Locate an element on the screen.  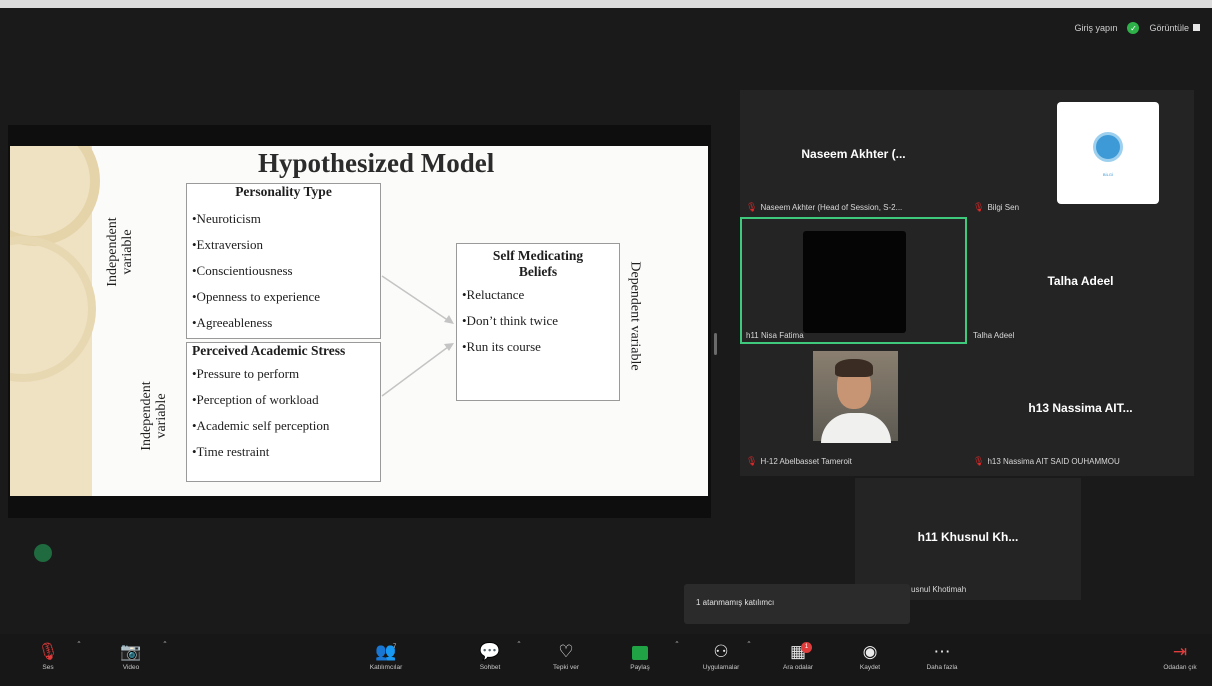
participant-name-label: h11 Nisa Fatima is located at coordinates (775, 335).